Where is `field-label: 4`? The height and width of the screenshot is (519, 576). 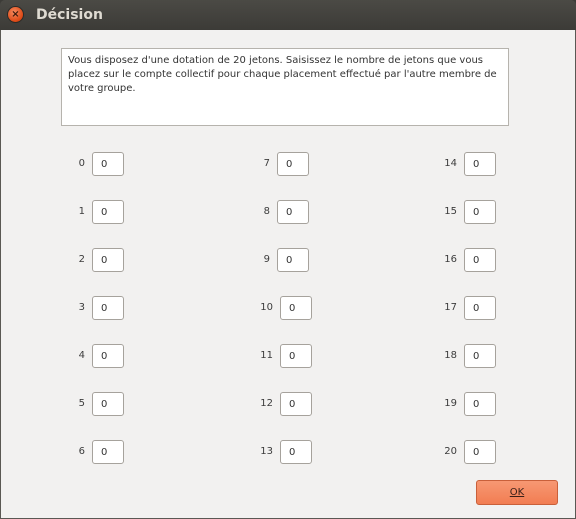
field-label: 4 is located at coordinates (81, 355).